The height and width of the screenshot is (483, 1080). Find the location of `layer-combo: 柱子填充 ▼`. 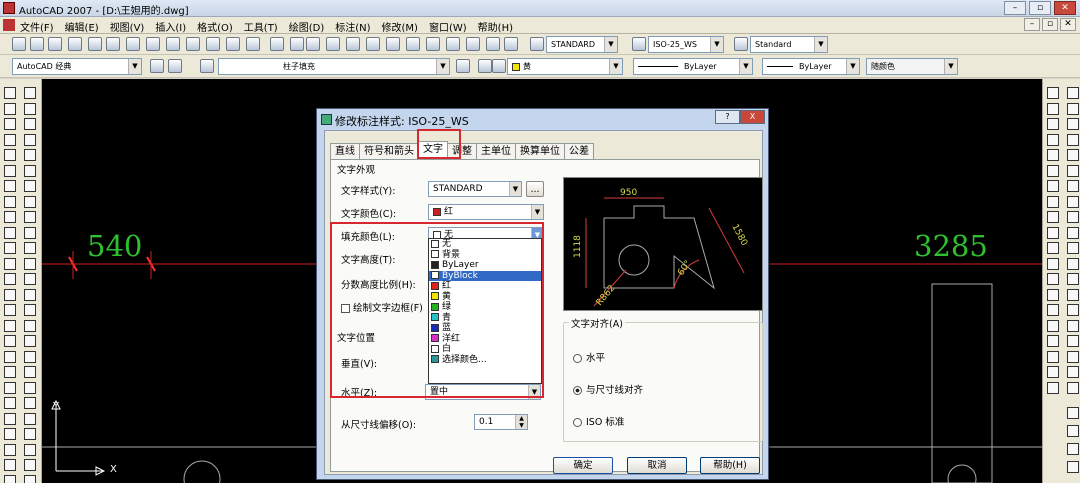

layer-combo: 柱子填充 ▼ is located at coordinates (334, 66).